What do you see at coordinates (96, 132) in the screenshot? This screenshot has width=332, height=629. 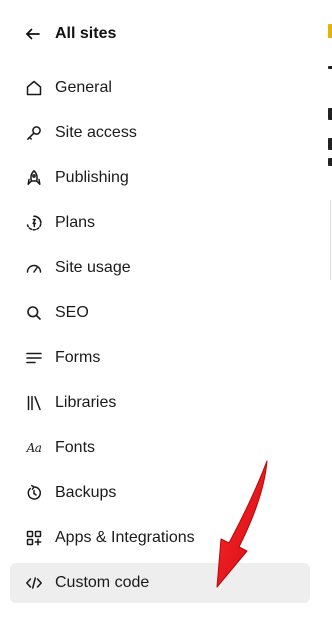 I see `nav-item-label: Site access` at bounding box center [96, 132].